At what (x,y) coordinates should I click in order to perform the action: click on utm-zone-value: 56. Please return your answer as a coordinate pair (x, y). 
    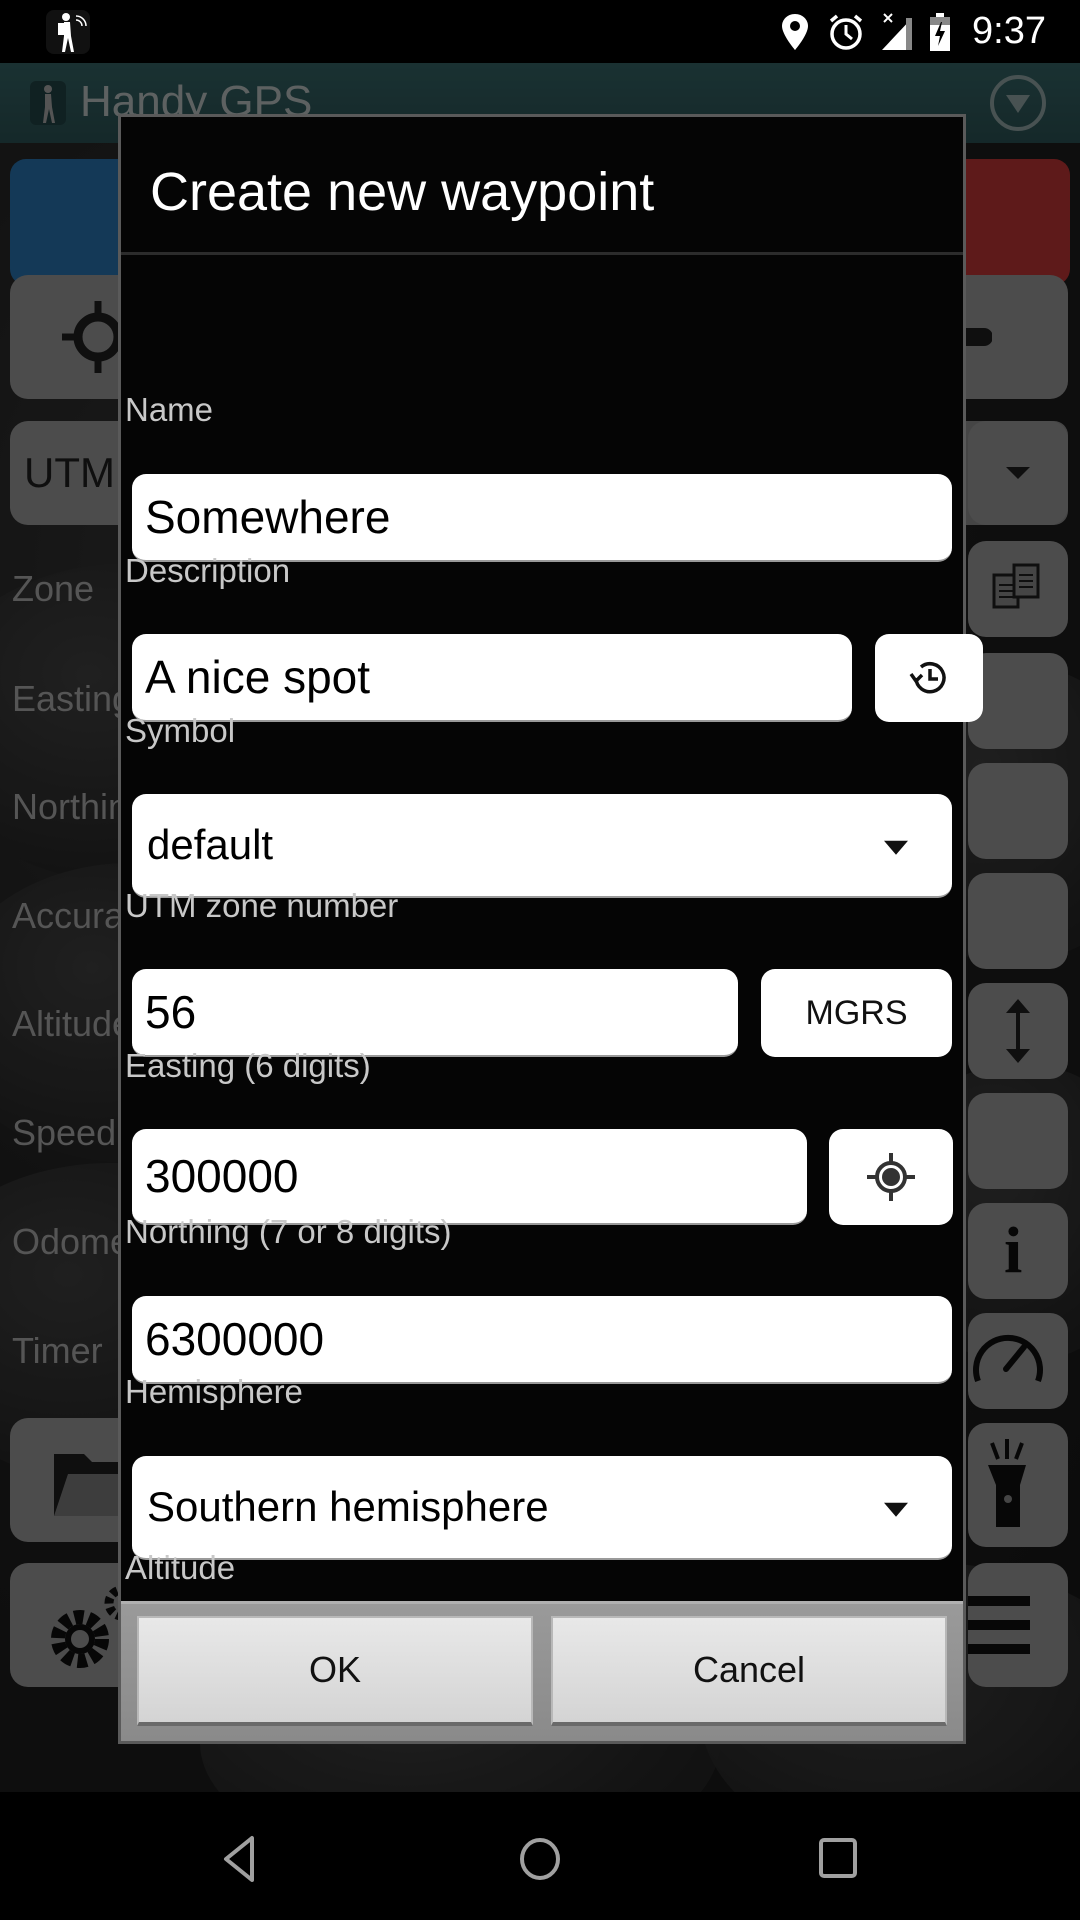
    Looking at the image, I should click on (171, 1012).